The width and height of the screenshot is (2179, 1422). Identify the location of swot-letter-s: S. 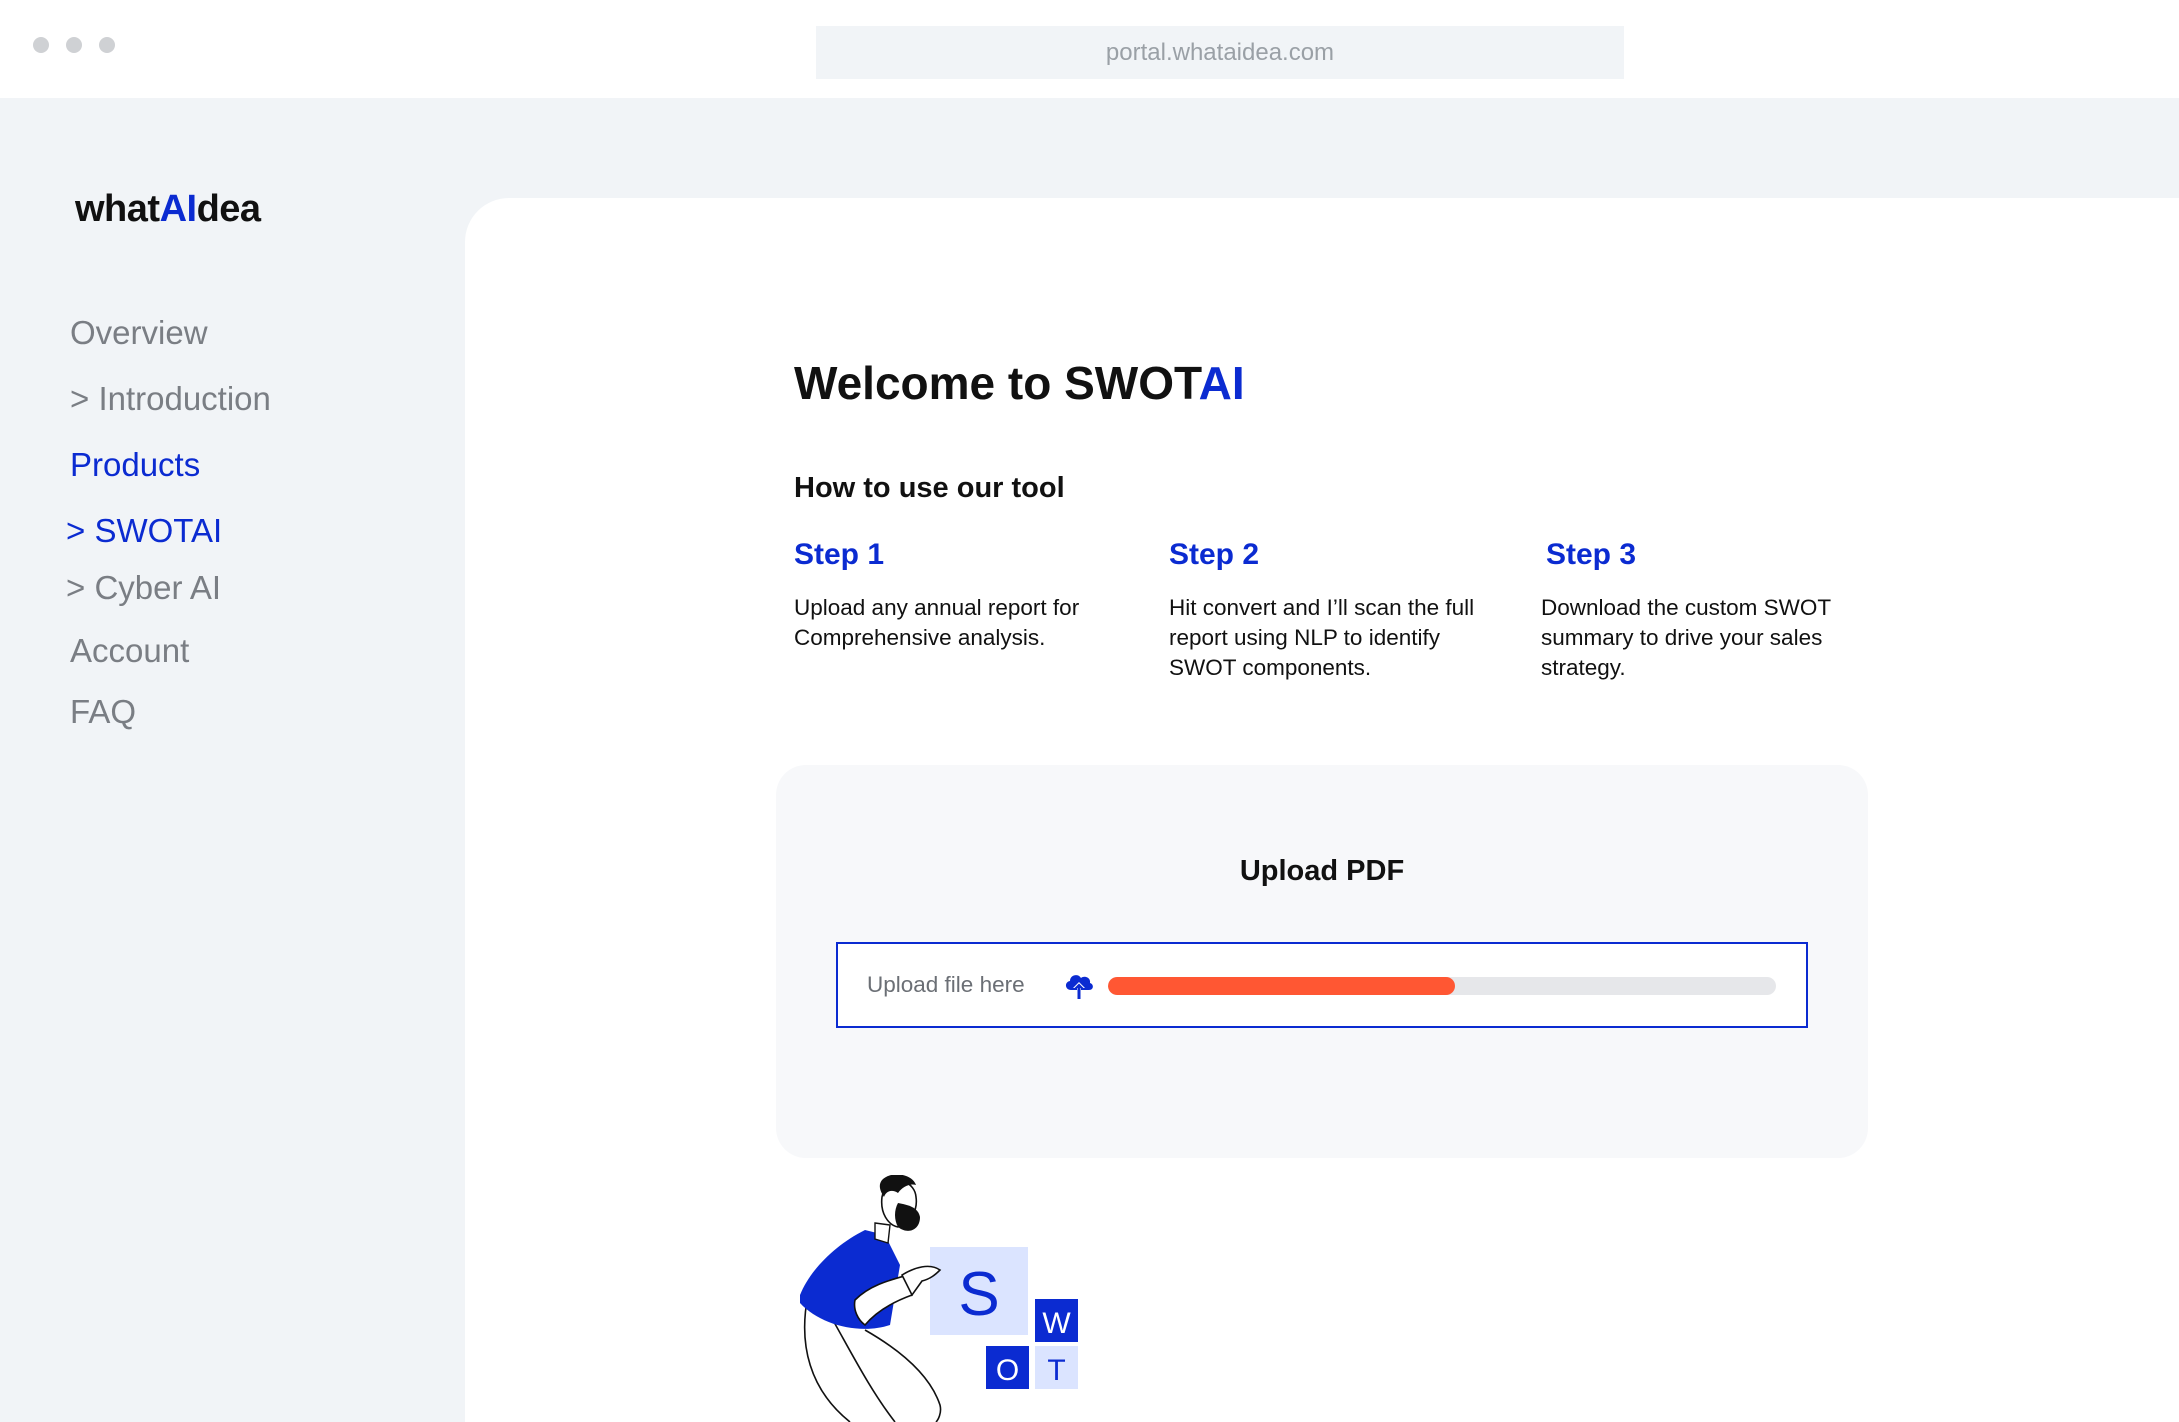
(978, 1294).